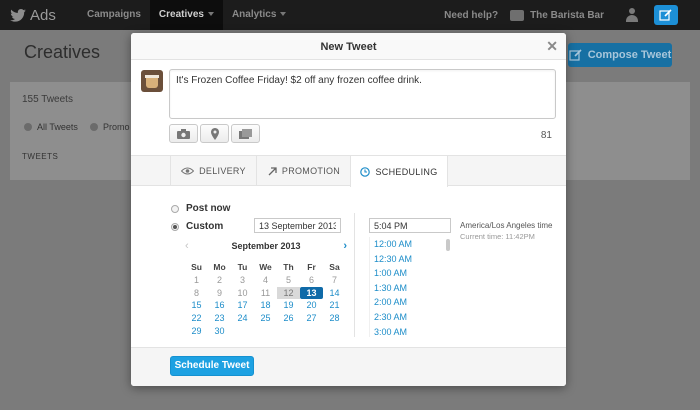 The image size is (700, 410). I want to click on calendar-day: 9, so click(219, 292).